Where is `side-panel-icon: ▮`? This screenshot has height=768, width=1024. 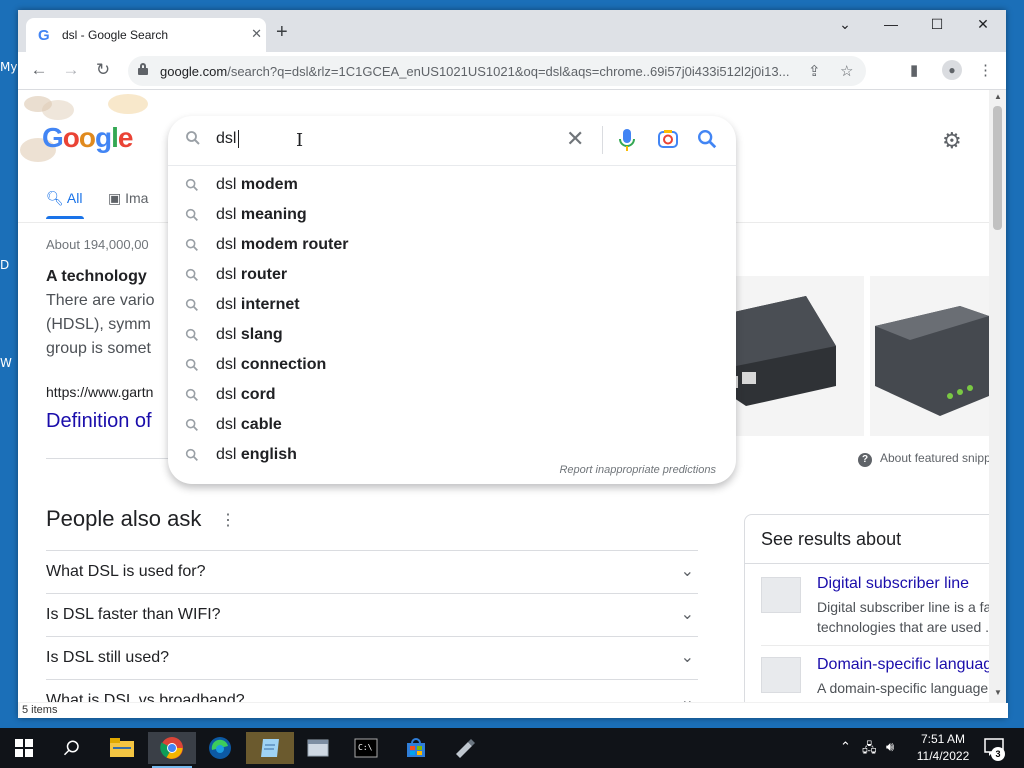 side-panel-icon: ▮ is located at coordinates (914, 70).